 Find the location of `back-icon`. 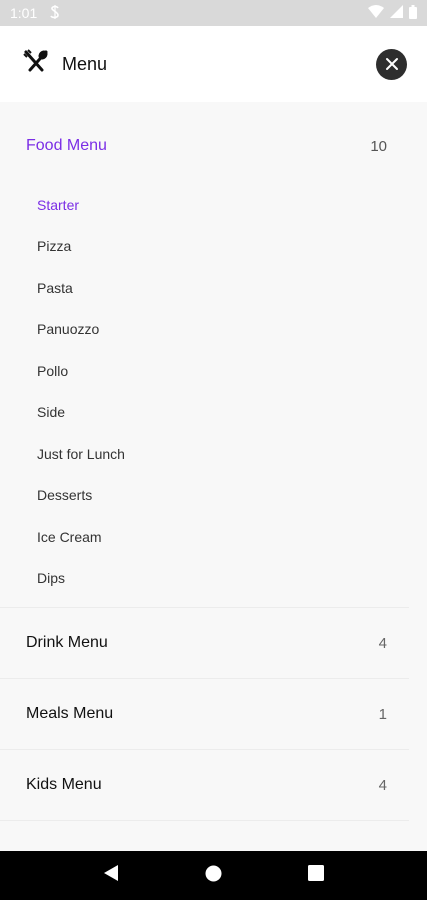

back-icon is located at coordinates (111, 873).